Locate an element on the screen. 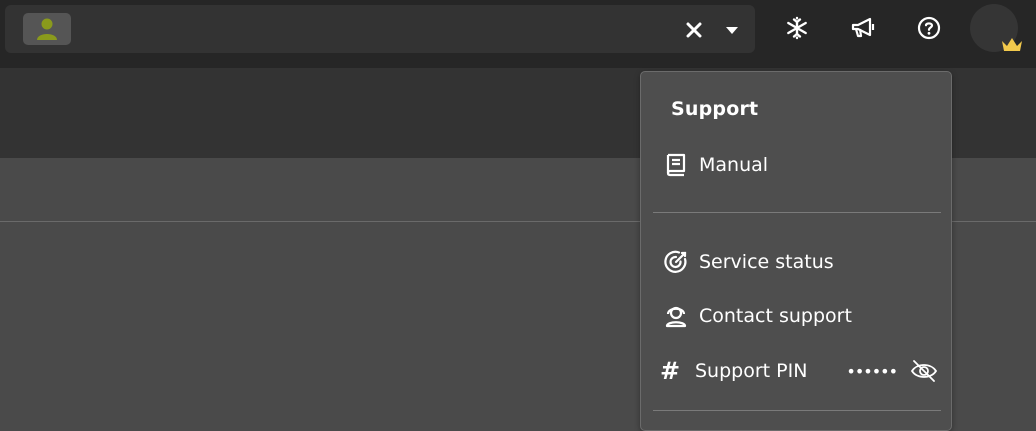  menu-item-service-status: Service status is located at coordinates (799, 262).